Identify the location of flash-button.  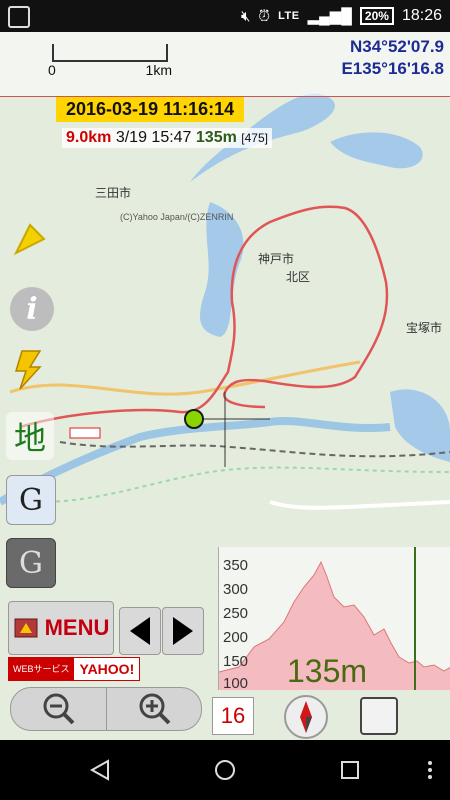
(30, 369).